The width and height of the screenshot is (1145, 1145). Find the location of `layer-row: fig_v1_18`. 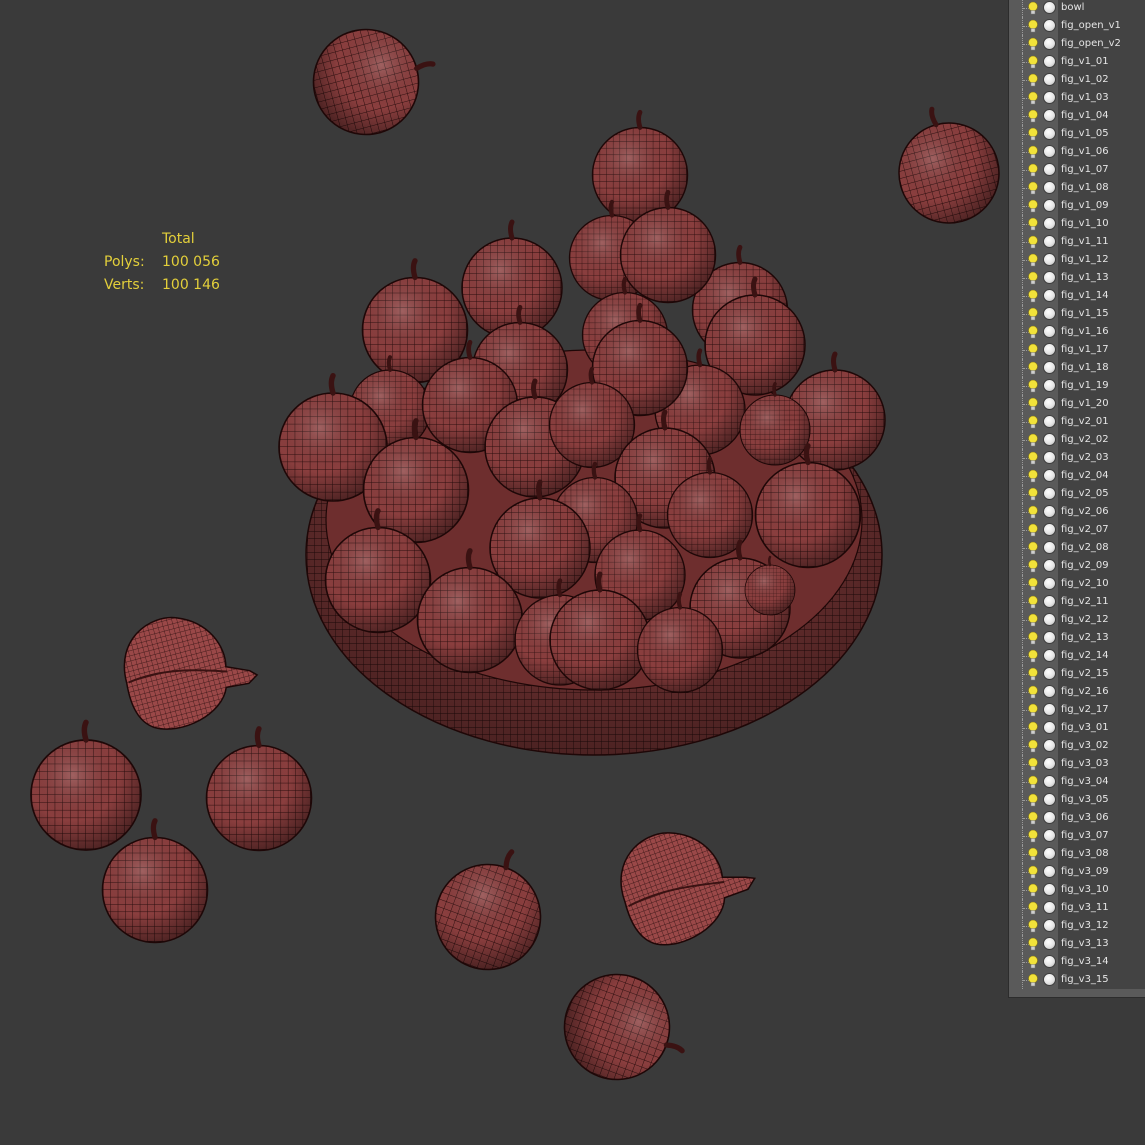

layer-row: fig_v1_18 is located at coordinates (1077, 368).